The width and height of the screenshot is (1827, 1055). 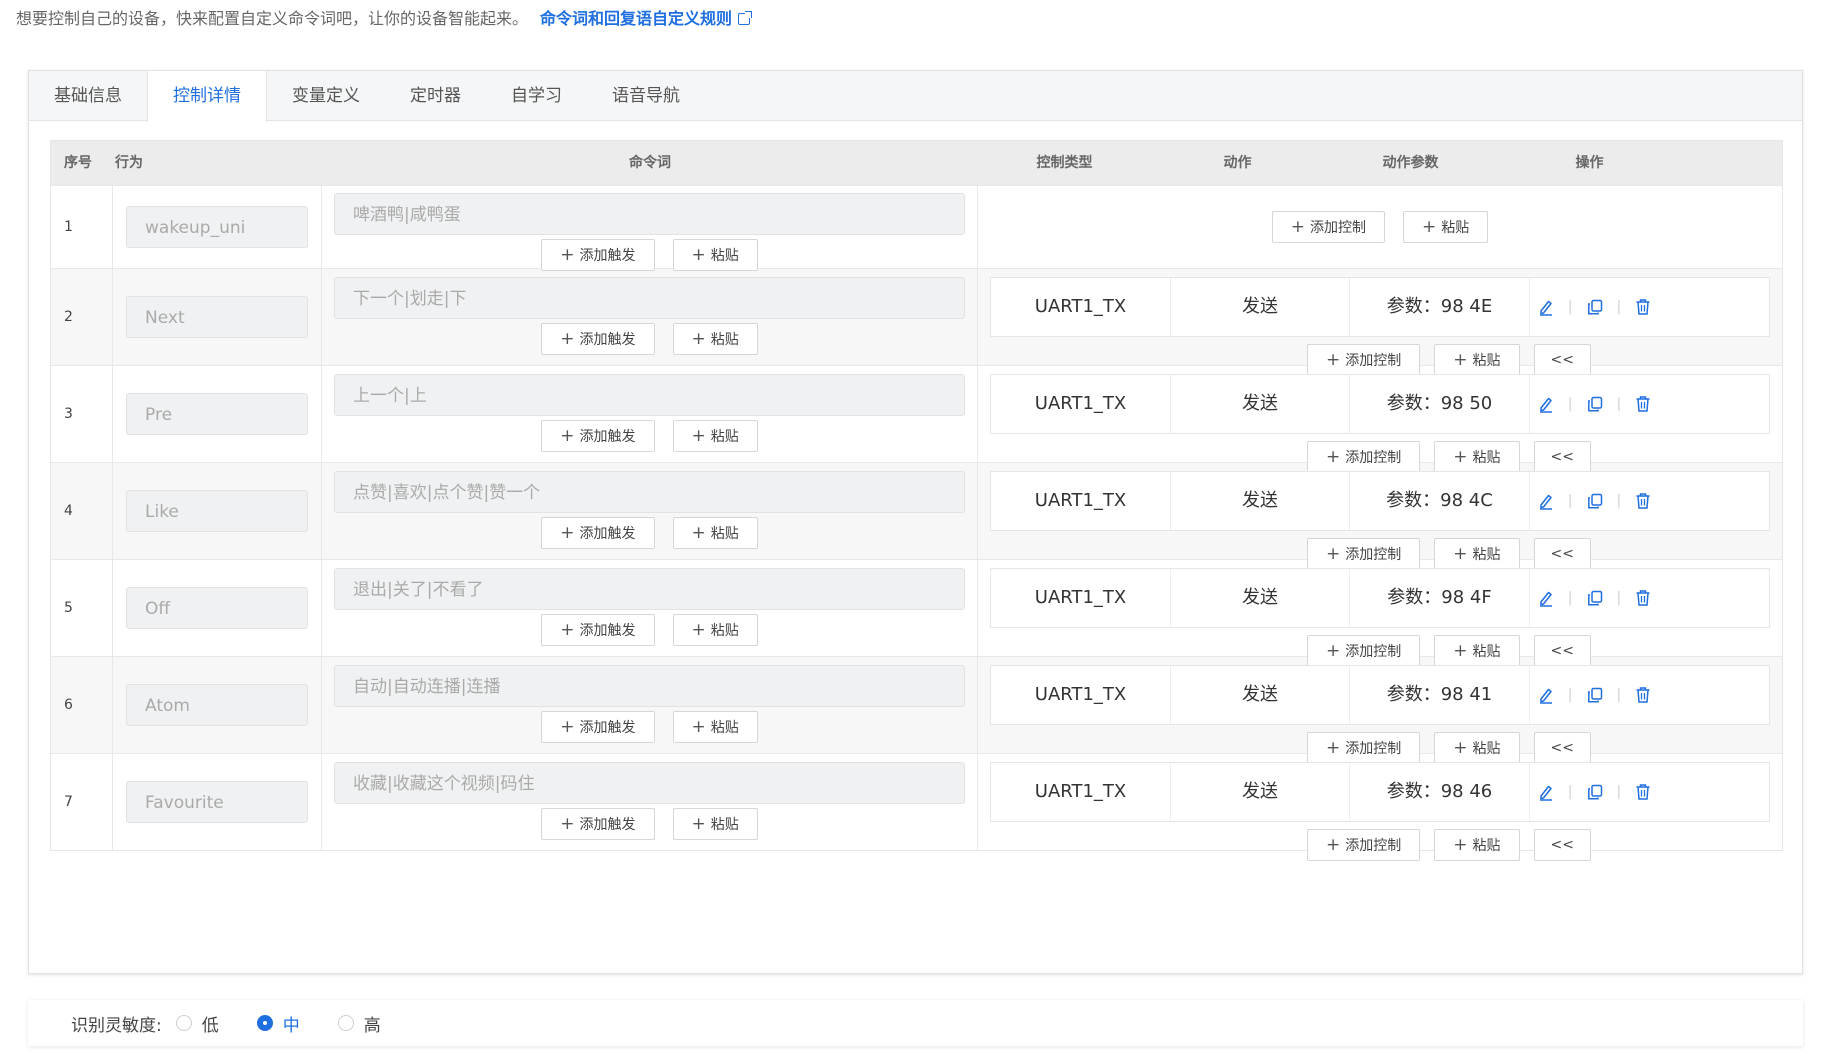 I want to click on tab-3: 定时器, so click(x=435, y=96).